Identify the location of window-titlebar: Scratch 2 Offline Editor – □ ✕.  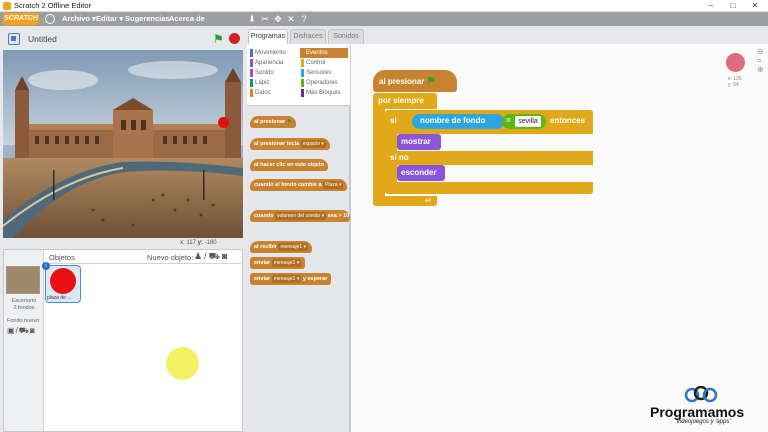
(384, 6).